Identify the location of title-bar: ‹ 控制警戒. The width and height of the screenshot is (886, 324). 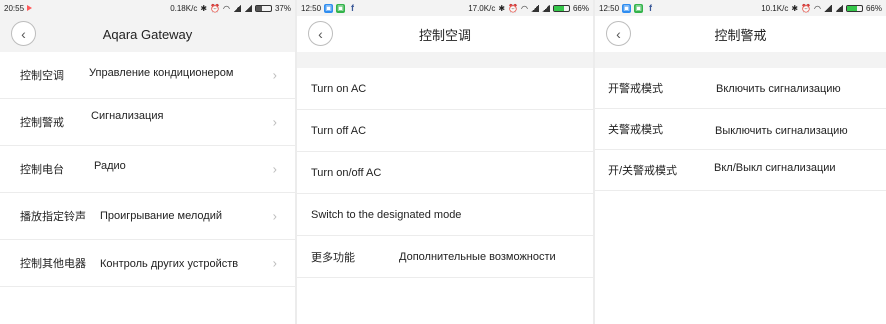
(740, 34).